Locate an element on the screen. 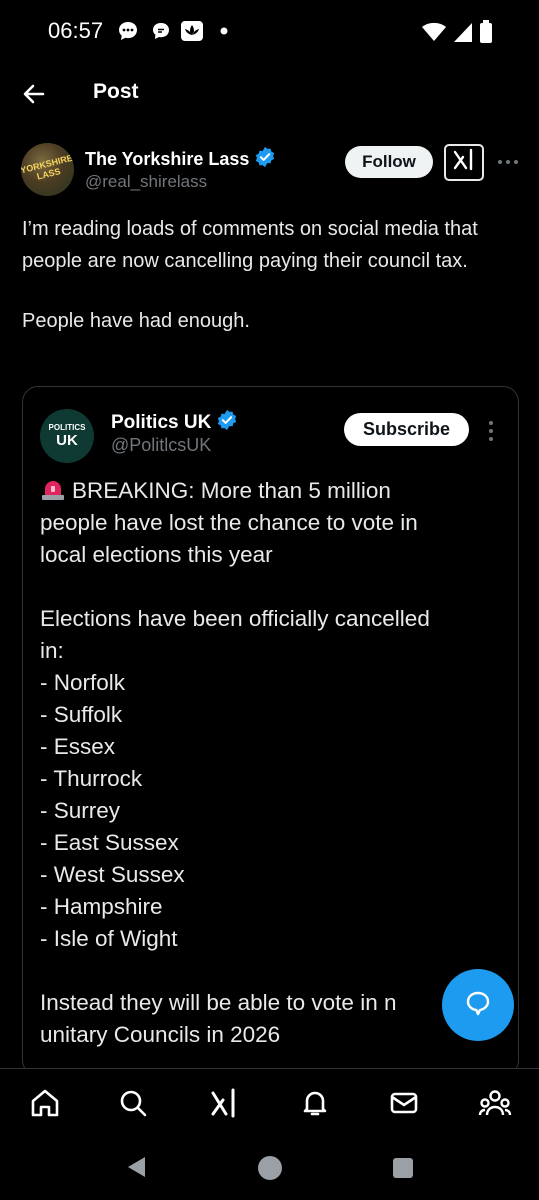 This screenshot has height=1200, width=539. quoted-post-line: Instead they will be able to vote in n is located at coordinates (275, 1003).